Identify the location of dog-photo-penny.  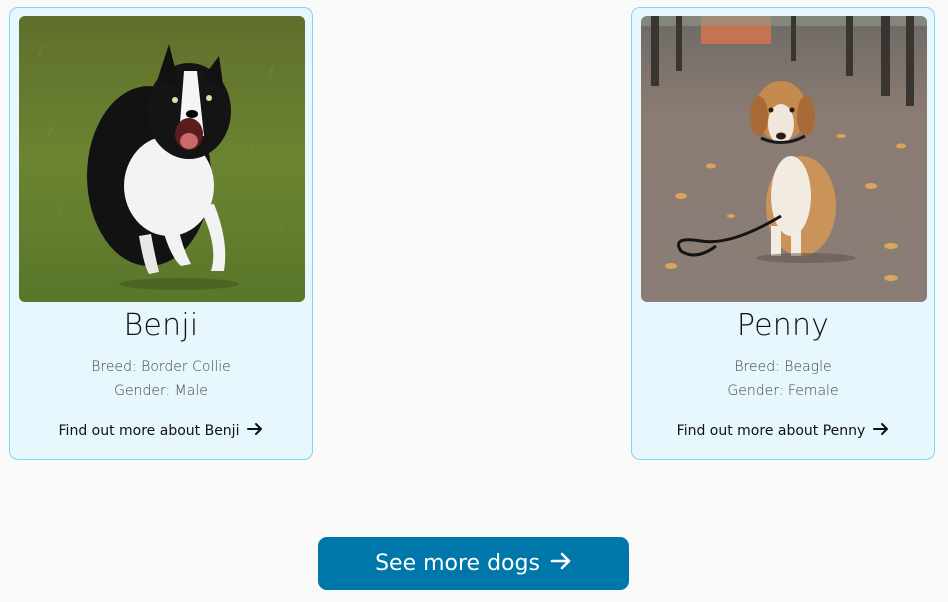
(784, 159).